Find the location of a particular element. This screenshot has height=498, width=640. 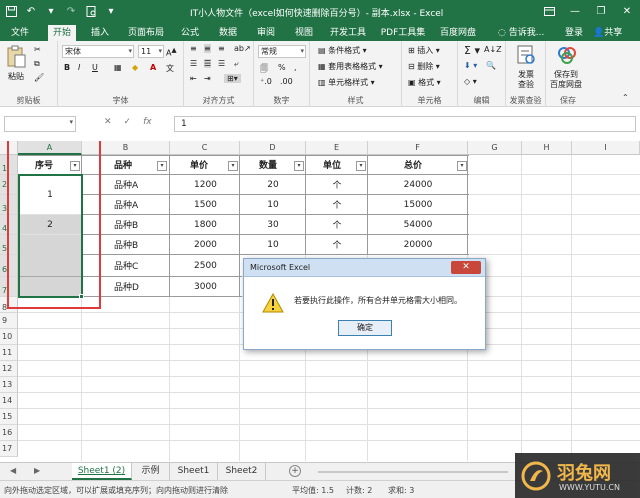

print-preview-icon is located at coordinates (91, 11).